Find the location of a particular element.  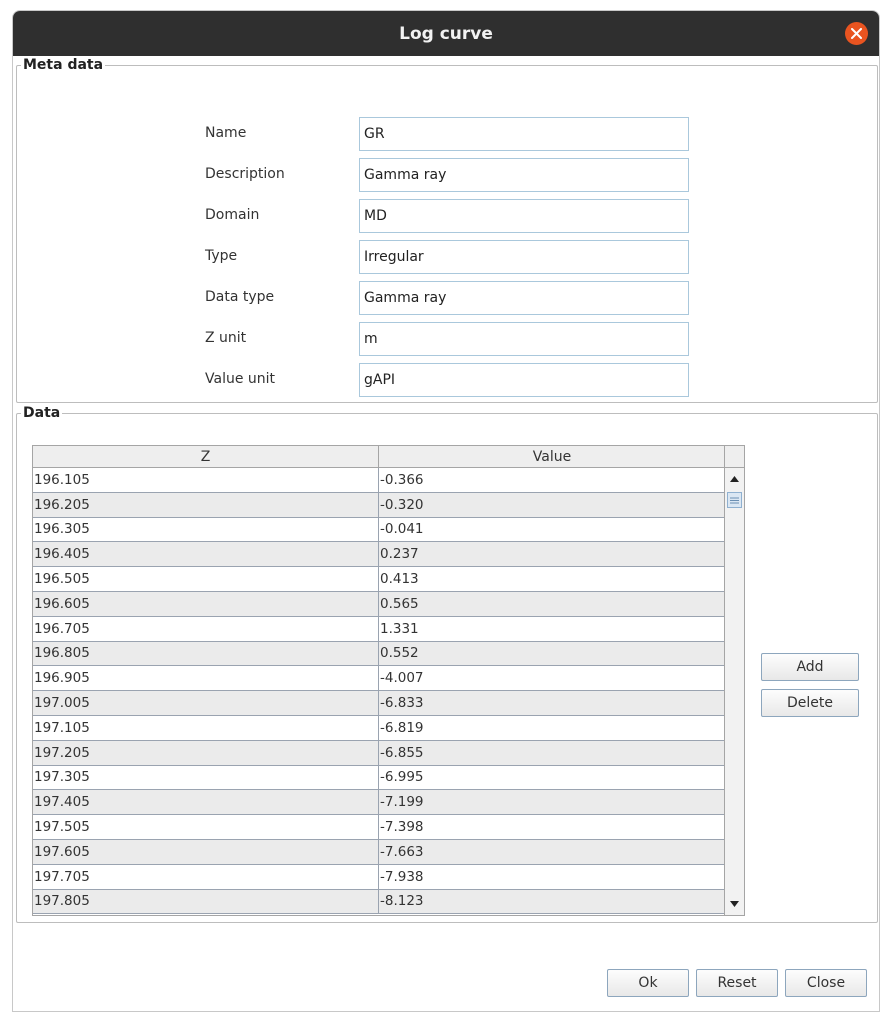

cell-z: 197.805 is located at coordinates (206, 901).